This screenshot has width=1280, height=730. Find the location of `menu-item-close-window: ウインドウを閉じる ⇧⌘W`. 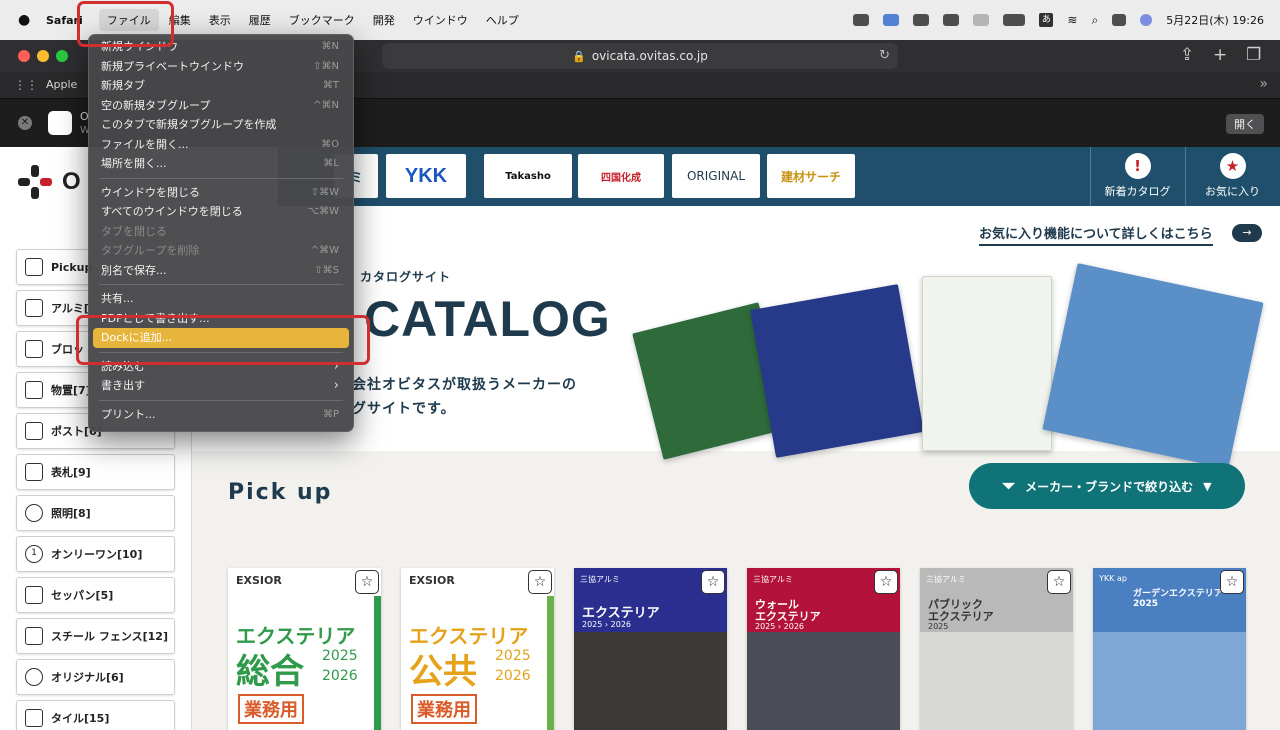

menu-item-close-window: ウインドウを閉じる ⇧⌘W is located at coordinates (221, 193).